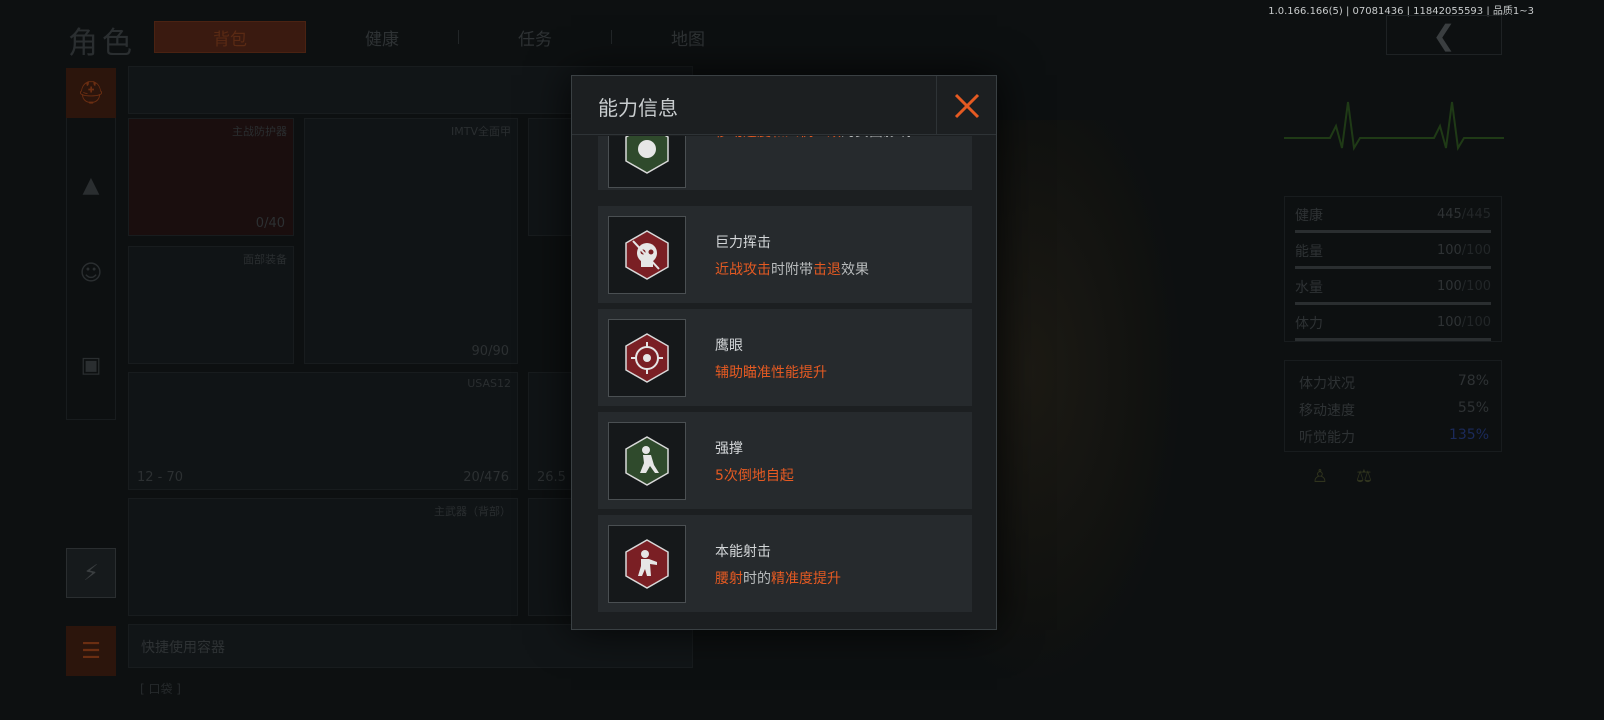 This screenshot has width=1604, height=720. I want to click on stat-value: 445/445, so click(1464, 214).